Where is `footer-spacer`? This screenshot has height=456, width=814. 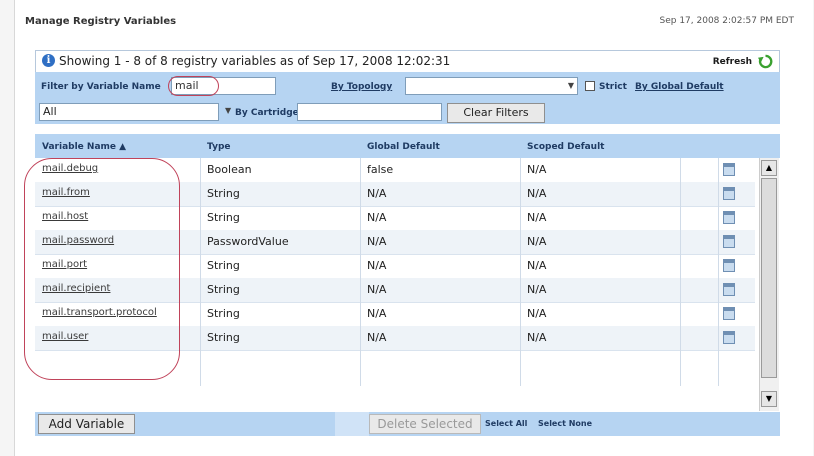 footer-spacer is located at coordinates (352, 424).